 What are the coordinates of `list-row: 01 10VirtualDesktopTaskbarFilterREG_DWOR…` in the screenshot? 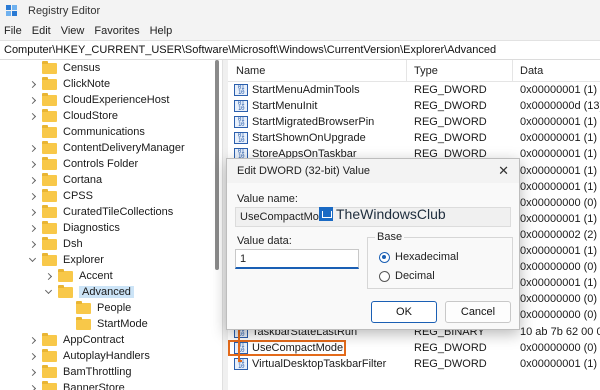 It's located at (414, 364).